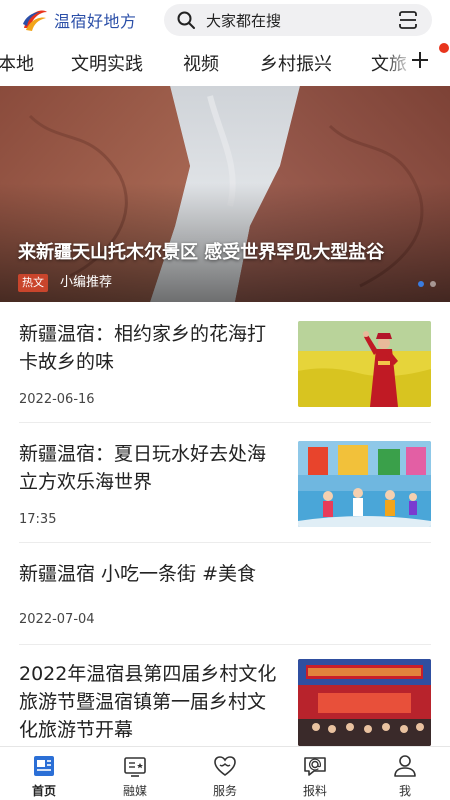  What do you see at coordinates (135, 767) in the screenshot?
I see `media-tv-icon` at bounding box center [135, 767].